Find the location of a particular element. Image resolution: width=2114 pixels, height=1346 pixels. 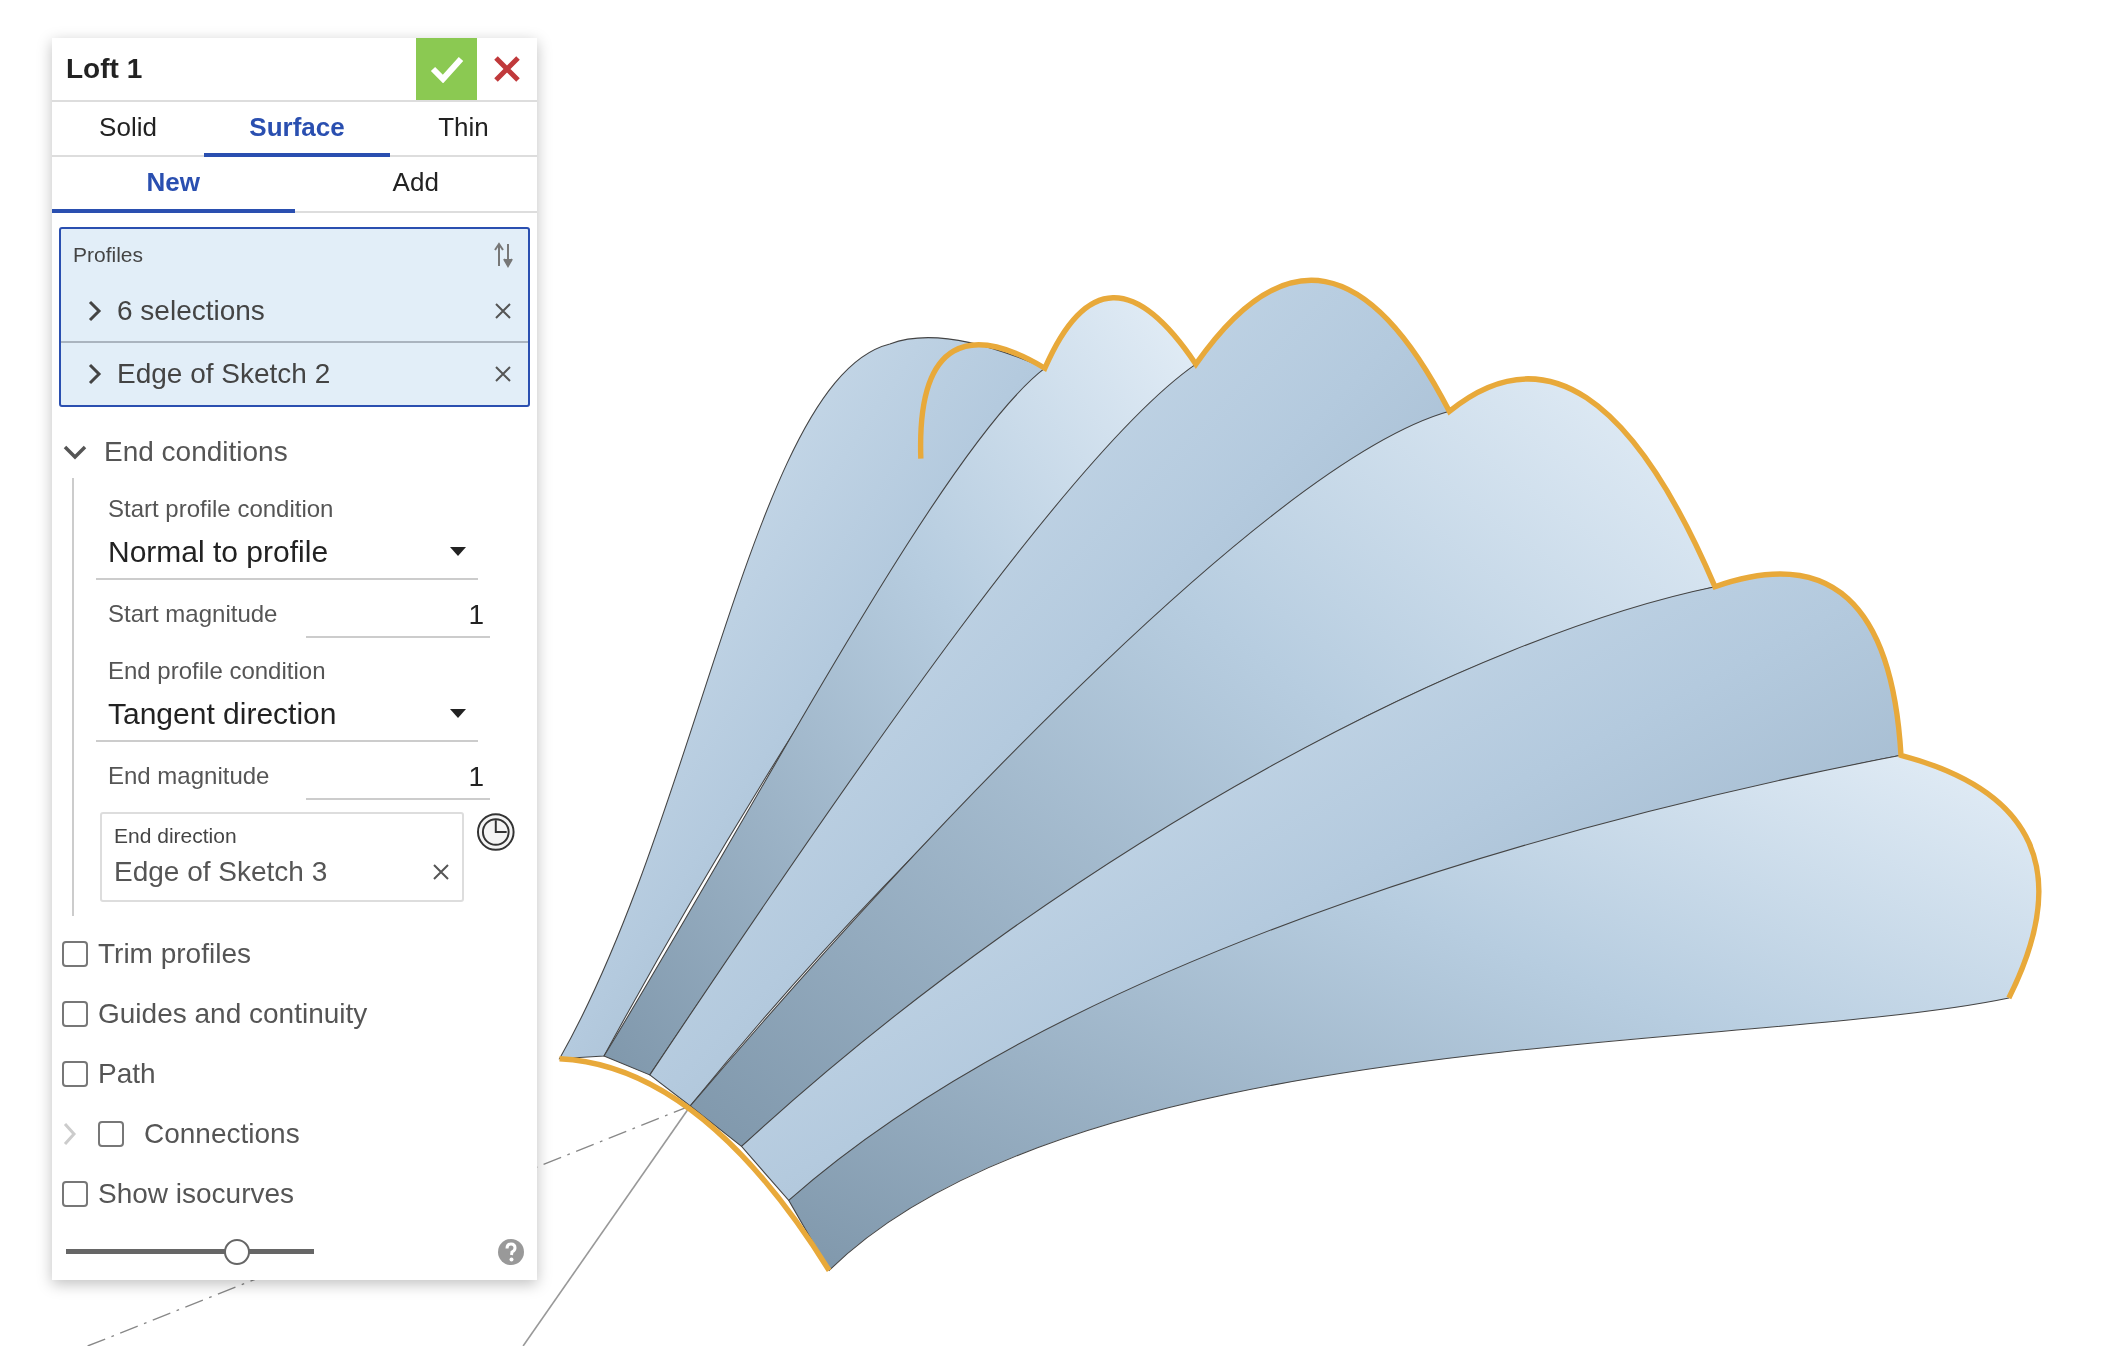

section-title: End conditions is located at coordinates (196, 452).